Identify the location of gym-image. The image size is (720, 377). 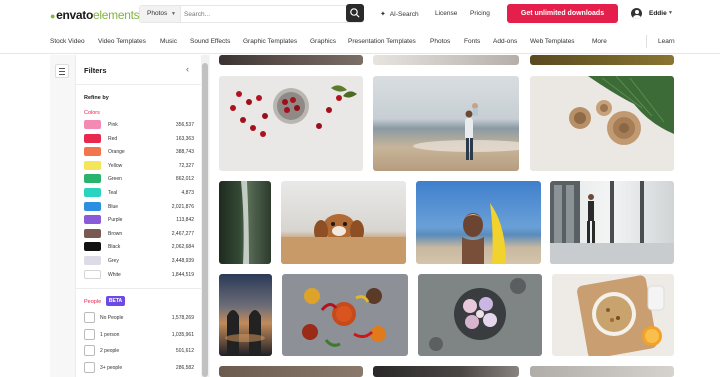
(612, 222).